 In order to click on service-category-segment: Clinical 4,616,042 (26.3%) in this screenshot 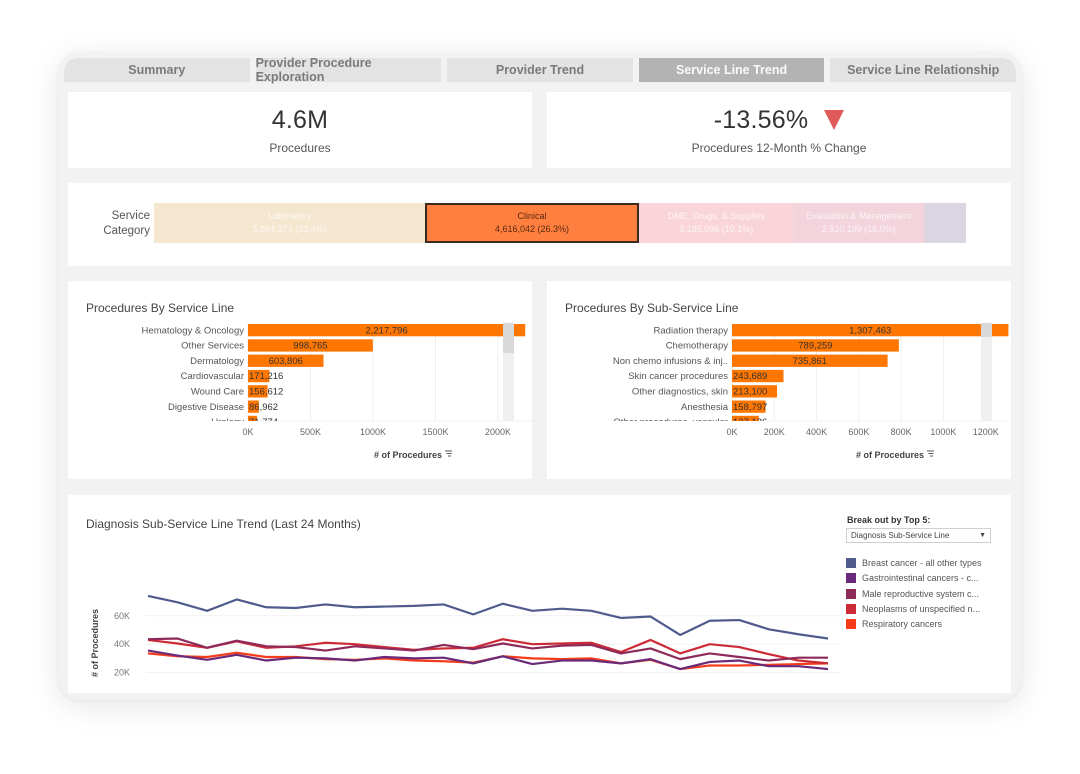, I will do `click(532, 223)`.